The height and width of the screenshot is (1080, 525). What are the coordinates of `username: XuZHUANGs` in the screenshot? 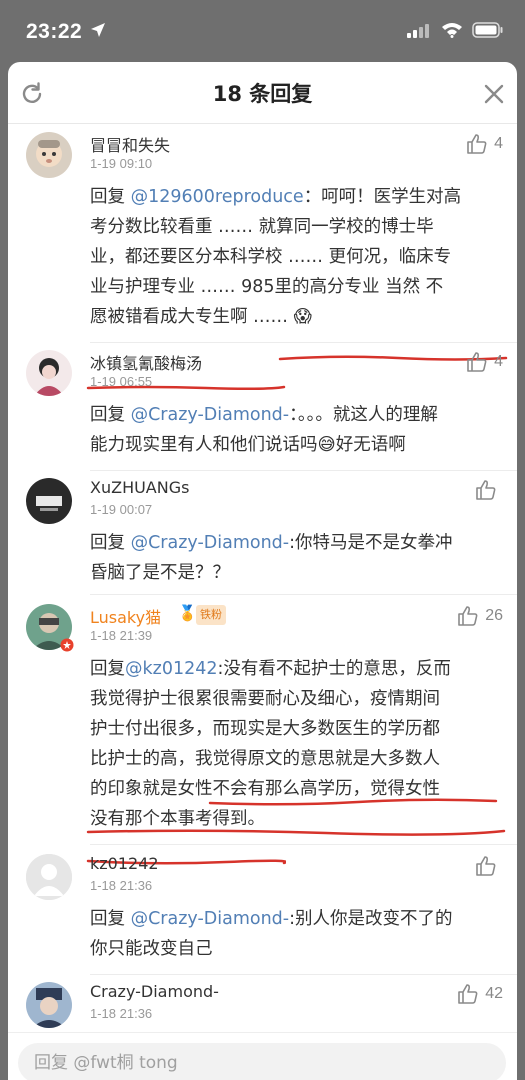 It's located at (139, 487).